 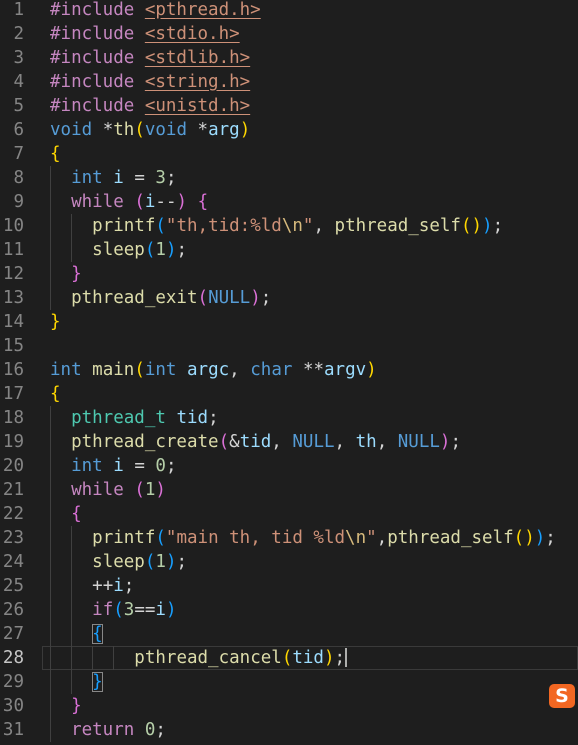 I want to click on code-token: pthread_exit, so click(x=134, y=298).